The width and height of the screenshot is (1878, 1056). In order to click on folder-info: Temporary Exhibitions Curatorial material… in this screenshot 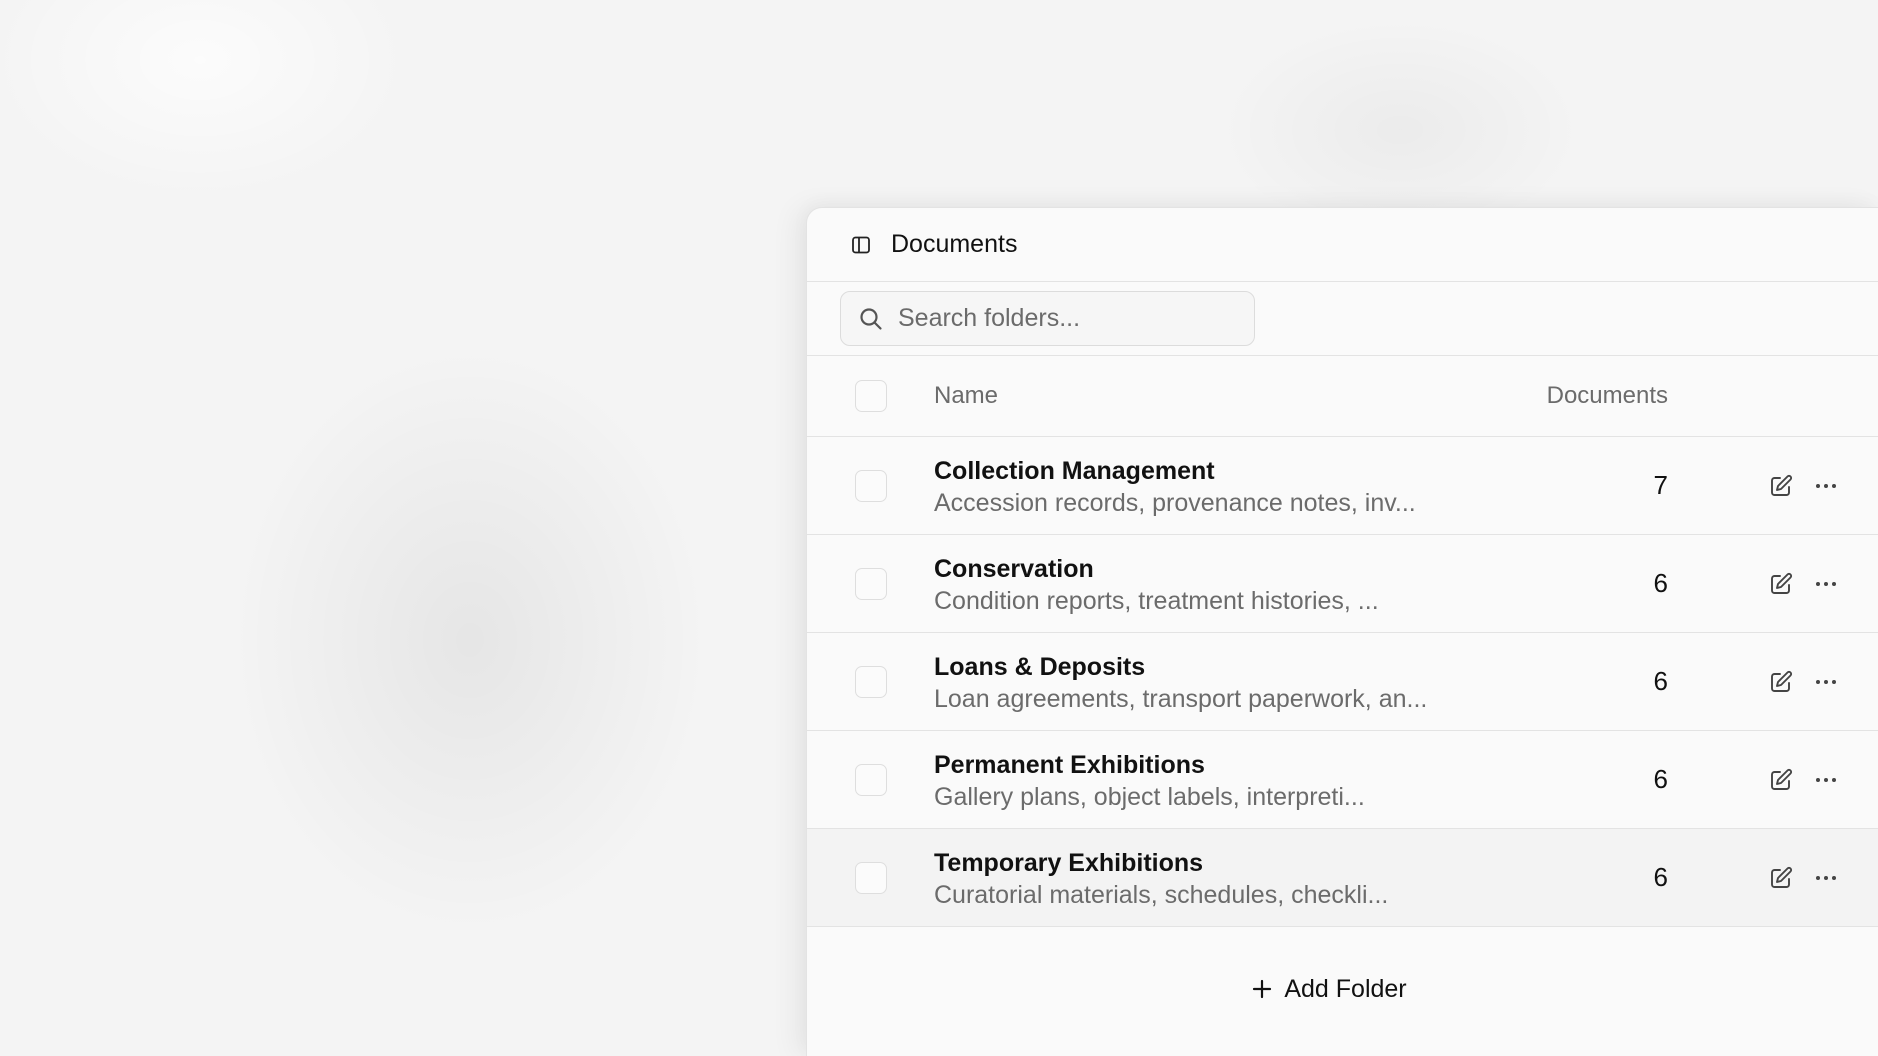, I will do `click(1161, 879)`.